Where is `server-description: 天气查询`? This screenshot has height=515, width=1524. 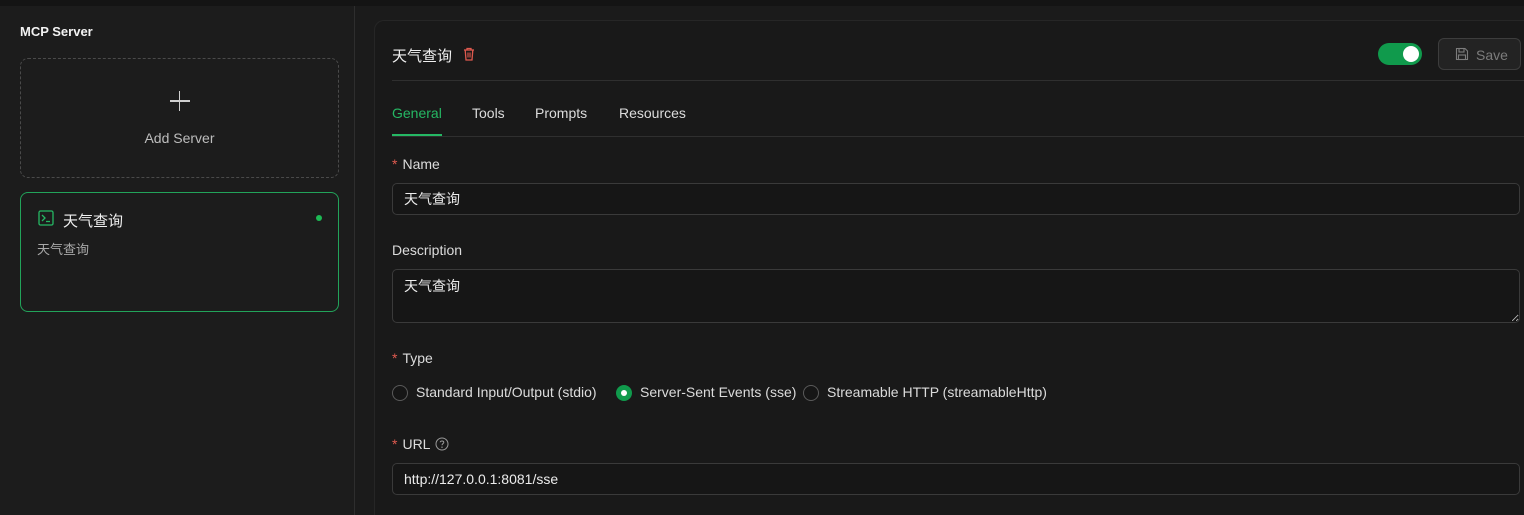
server-description: 天气查询 is located at coordinates (63, 249).